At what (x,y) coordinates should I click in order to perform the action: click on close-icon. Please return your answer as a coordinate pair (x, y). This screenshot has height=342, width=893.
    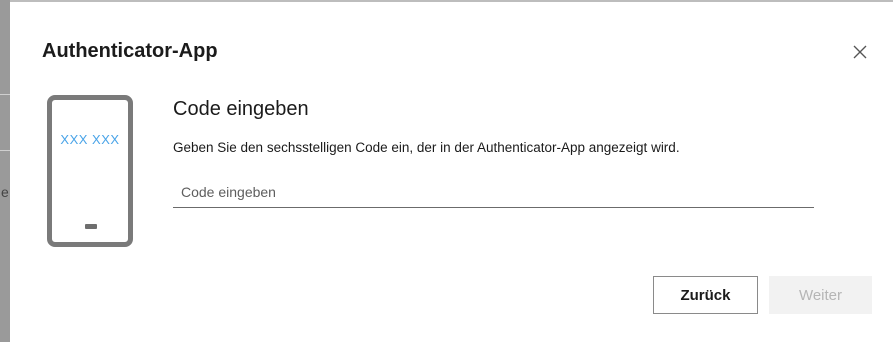
    Looking at the image, I should click on (860, 52).